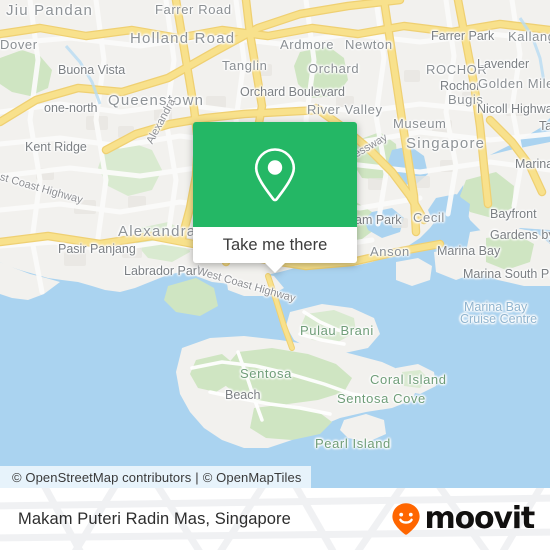 This screenshot has height=550, width=550. What do you see at coordinates (252, 477) in the screenshot?
I see `attribution-openmaptiles: © OpenMapTiles` at bounding box center [252, 477].